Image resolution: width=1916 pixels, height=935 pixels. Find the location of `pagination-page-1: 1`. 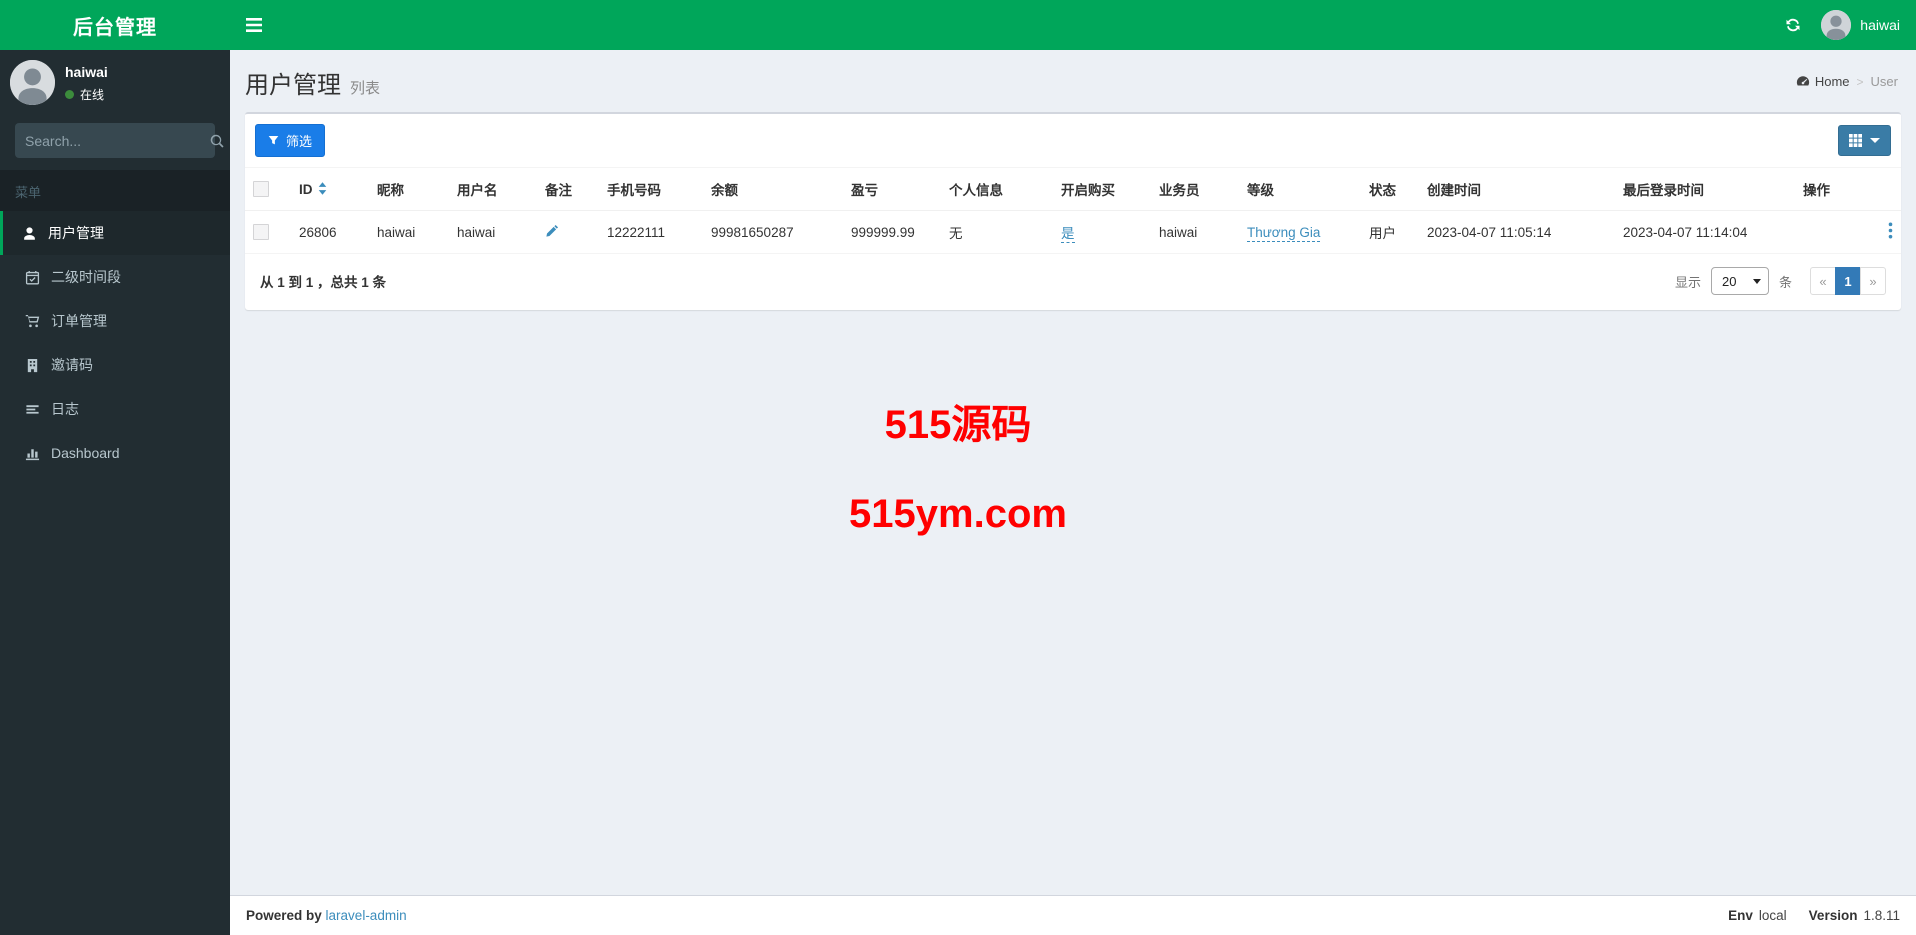

pagination-page-1: 1 is located at coordinates (1848, 281).